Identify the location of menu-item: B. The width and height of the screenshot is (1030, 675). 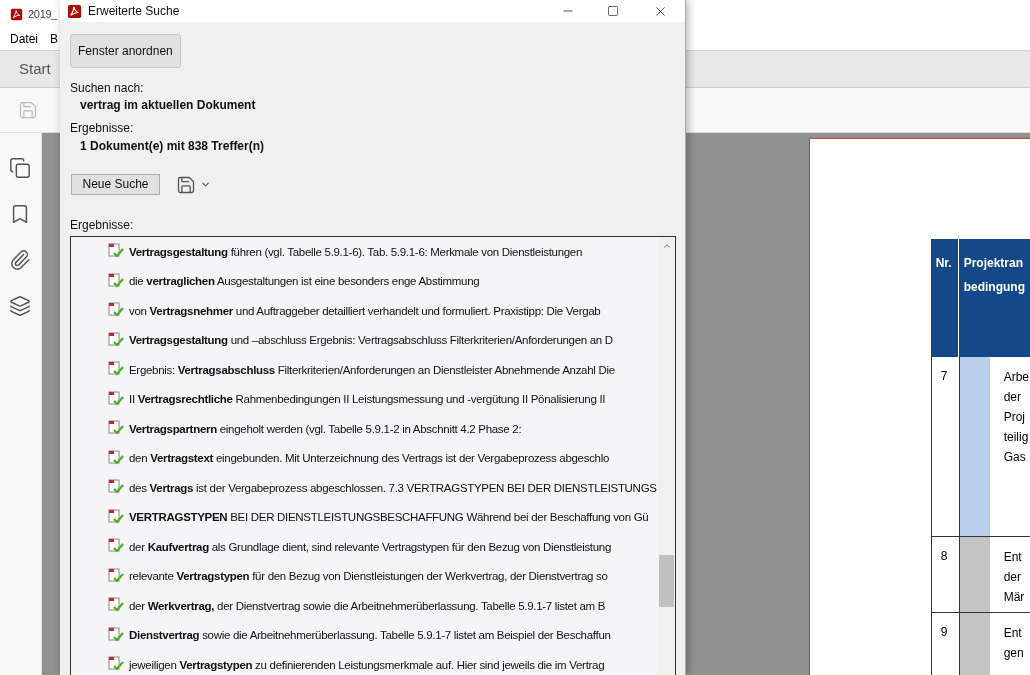
(54, 39).